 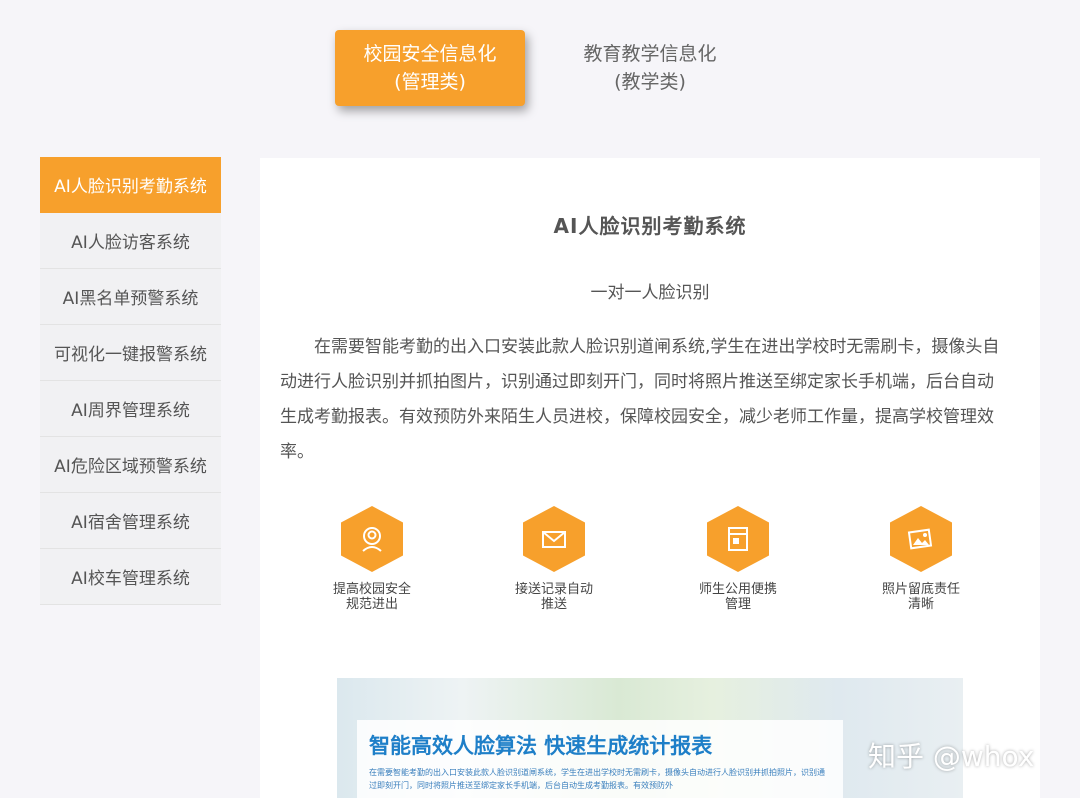 What do you see at coordinates (951, 756) in the screenshot?
I see `watermark: 知乎 @whox` at bounding box center [951, 756].